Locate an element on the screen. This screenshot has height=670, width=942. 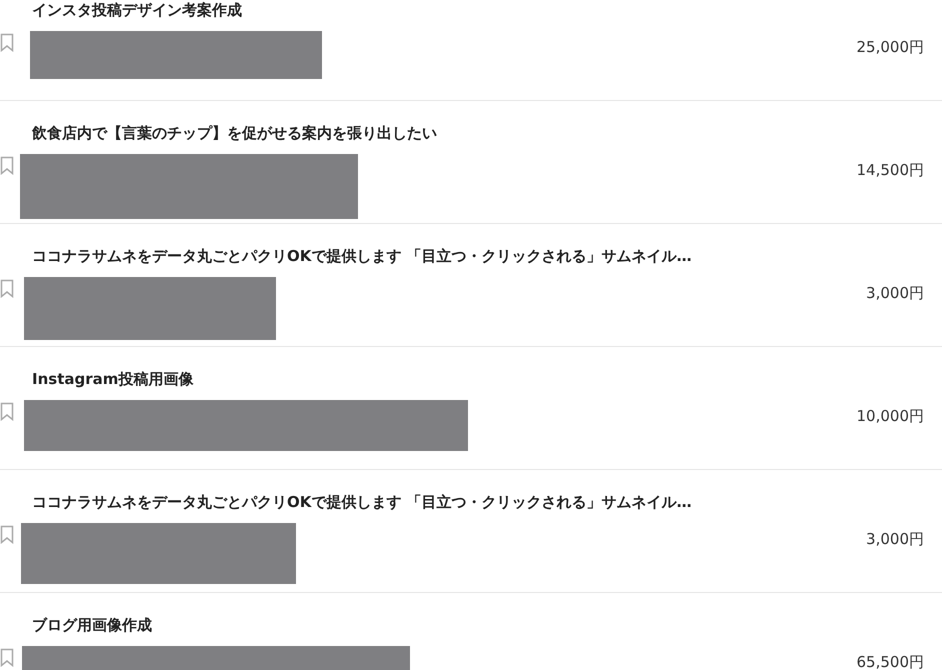
price: 65,500円 is located at coordinates (890, 661).